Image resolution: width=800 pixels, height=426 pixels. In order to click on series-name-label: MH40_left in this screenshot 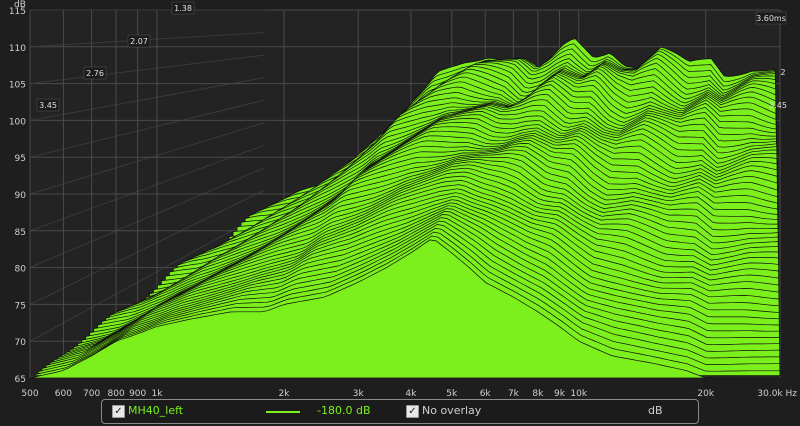, I will do `click(155, 410)`.